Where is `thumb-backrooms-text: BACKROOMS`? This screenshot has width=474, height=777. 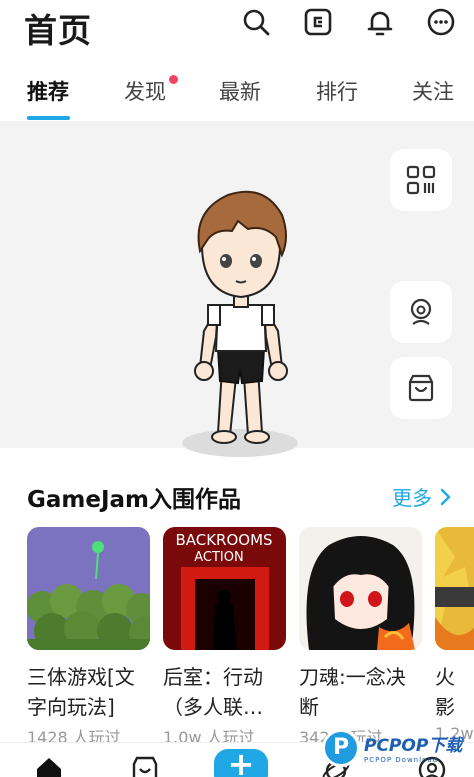
thumb-backrooms-text: BACKROOMS is located at coordinates (223, 540).